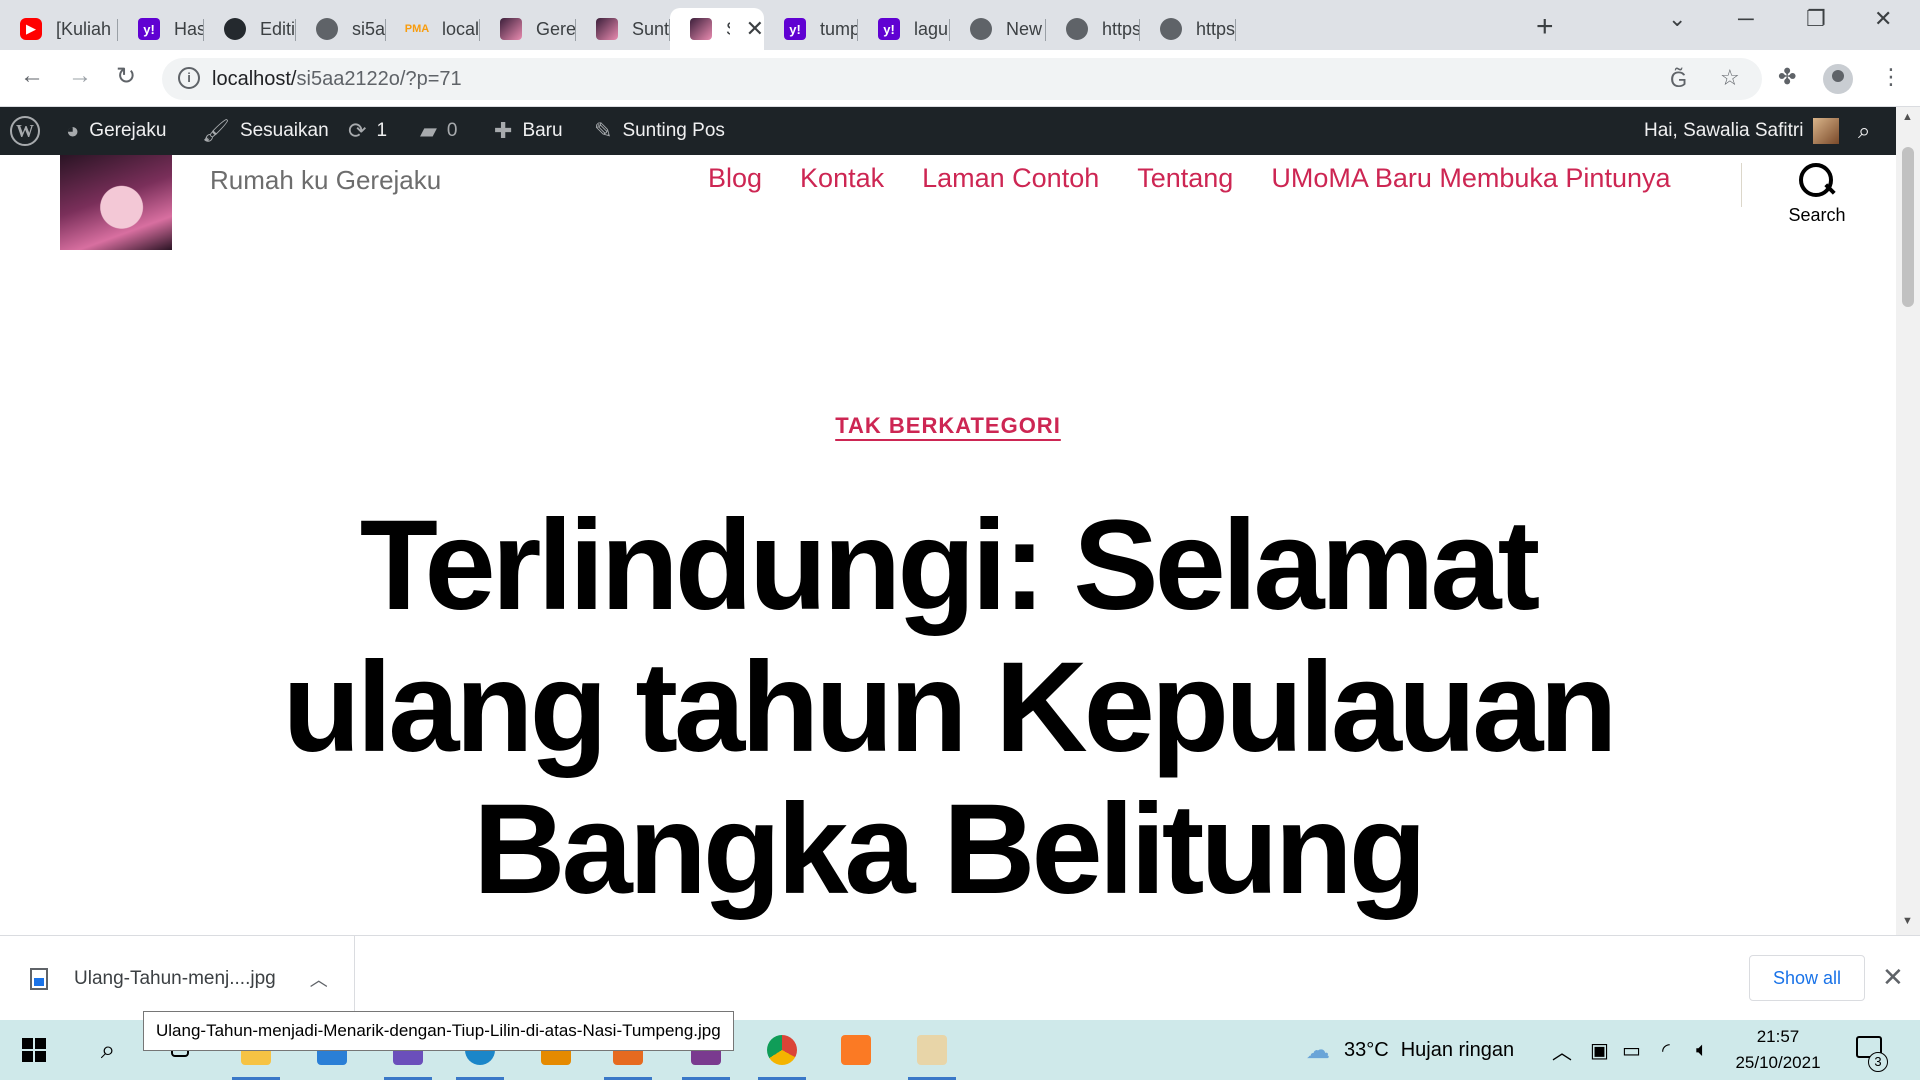 The width and height of the screenshot is (1920, 1080). I want to click on admin-my-account: Hai, Sawalia Safitri, so click(1742, 131).